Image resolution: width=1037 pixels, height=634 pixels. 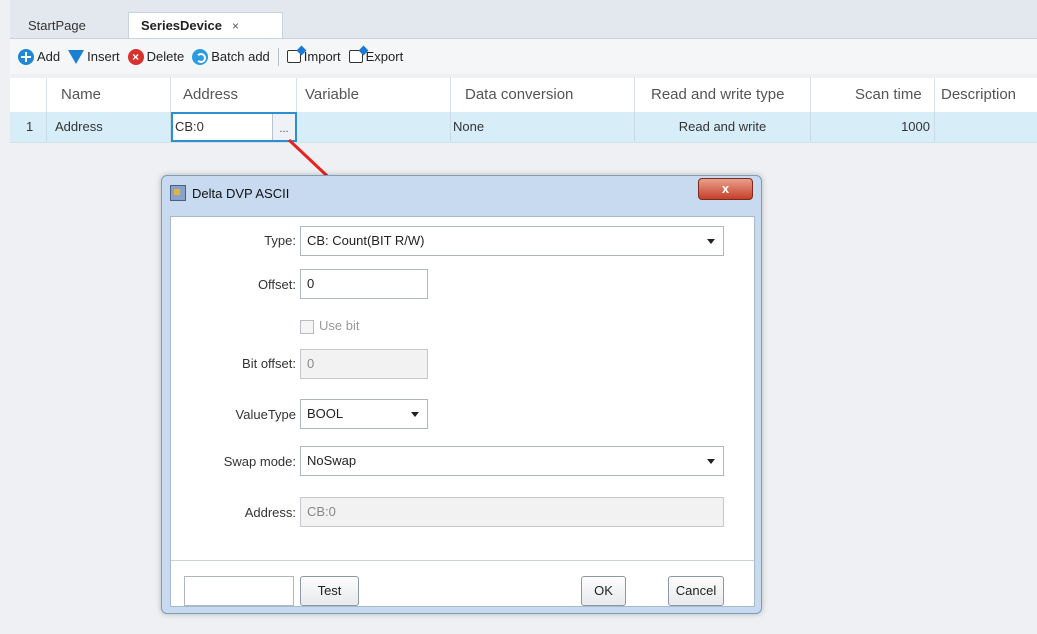 I want to click on address-label: Address:, so click(x=270, y=512).